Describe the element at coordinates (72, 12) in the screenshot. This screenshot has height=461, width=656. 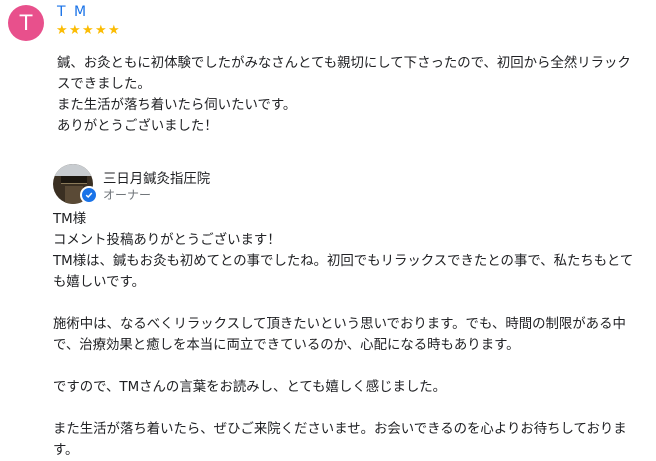
I see `reviewer-name: T M` at that location.